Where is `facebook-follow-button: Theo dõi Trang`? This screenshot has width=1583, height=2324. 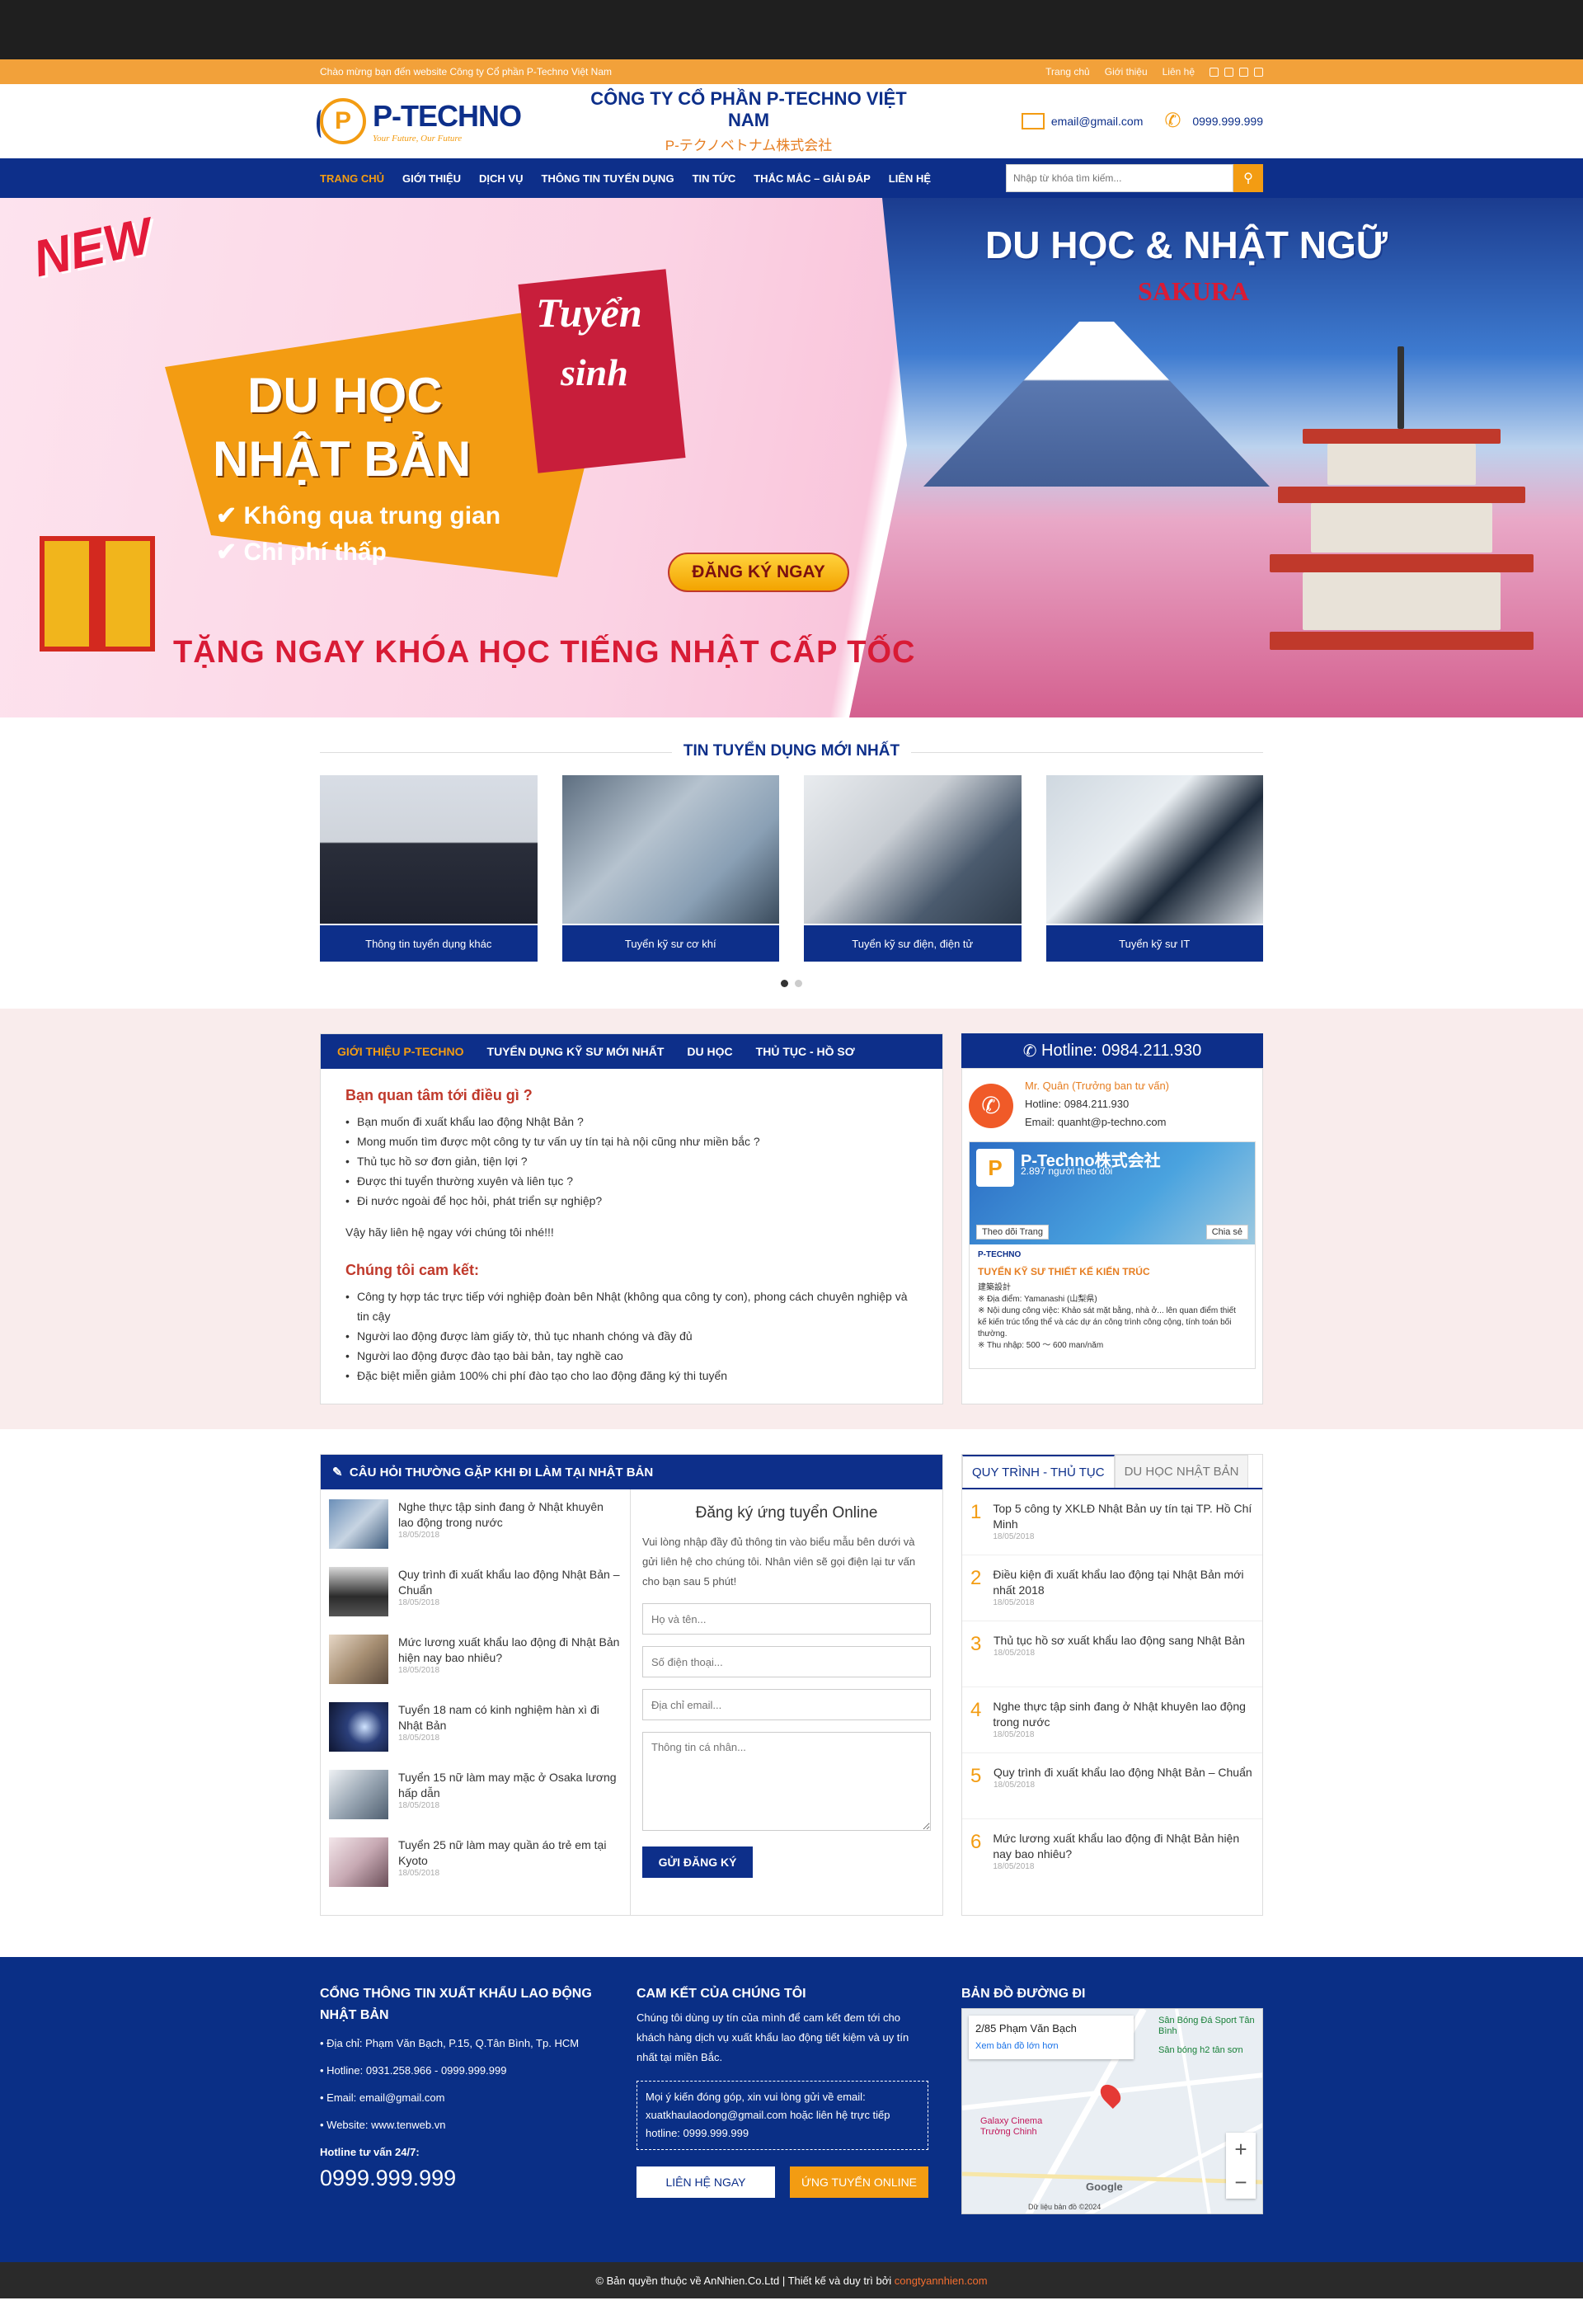 facebook-follow-button: Theo dõi Trang is located at coordinates (1012, 1232).